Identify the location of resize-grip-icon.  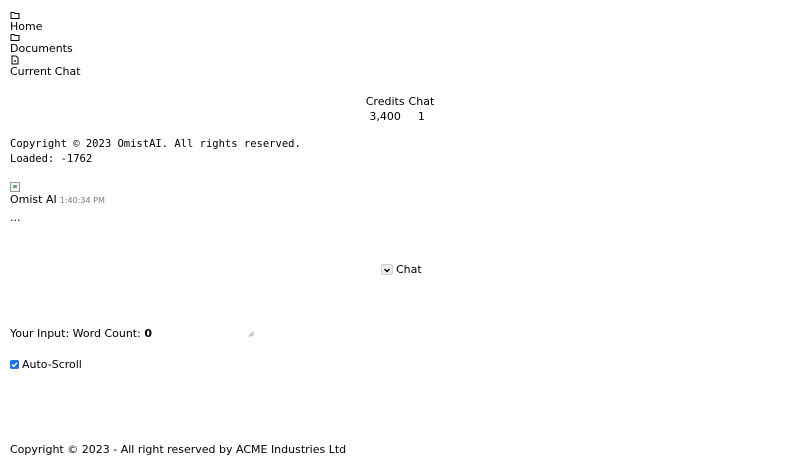
(251, 334).